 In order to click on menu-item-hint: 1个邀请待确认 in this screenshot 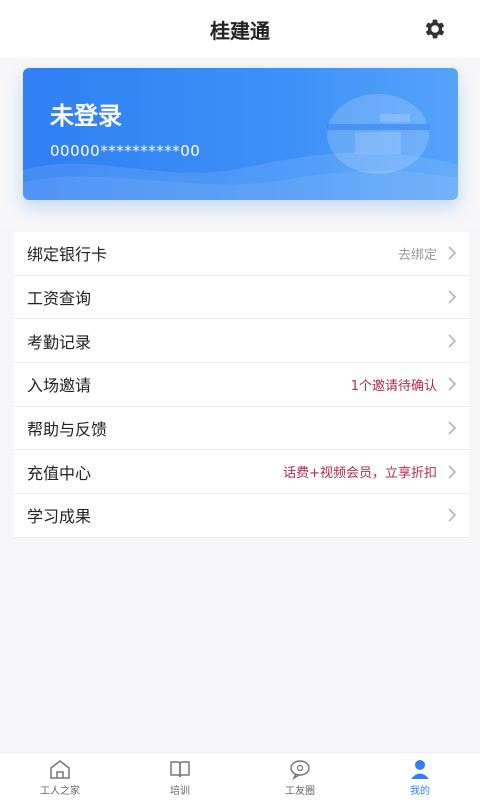, I will do `click(393, 386)`.